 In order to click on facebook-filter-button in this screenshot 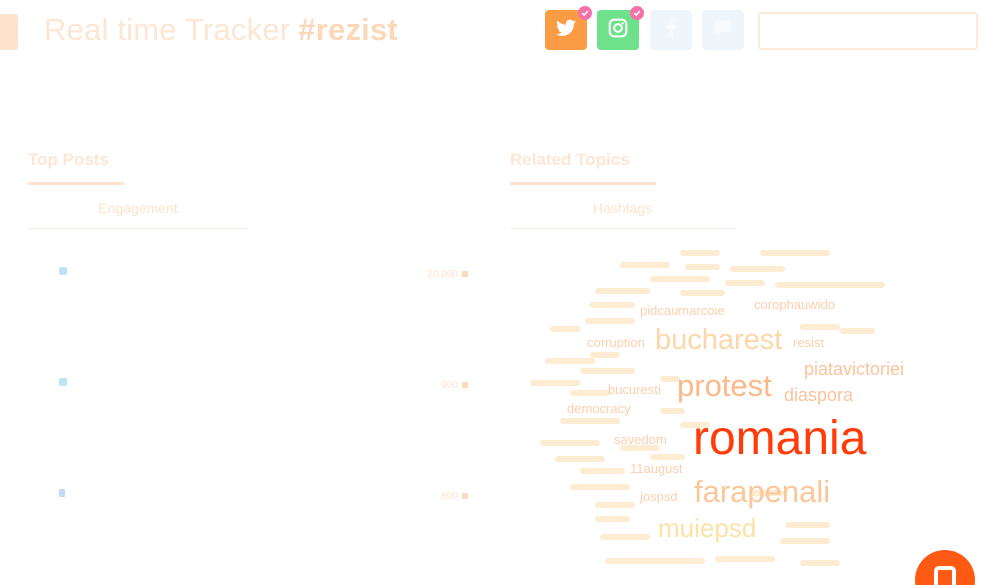, I will do `click(671, 30)`.